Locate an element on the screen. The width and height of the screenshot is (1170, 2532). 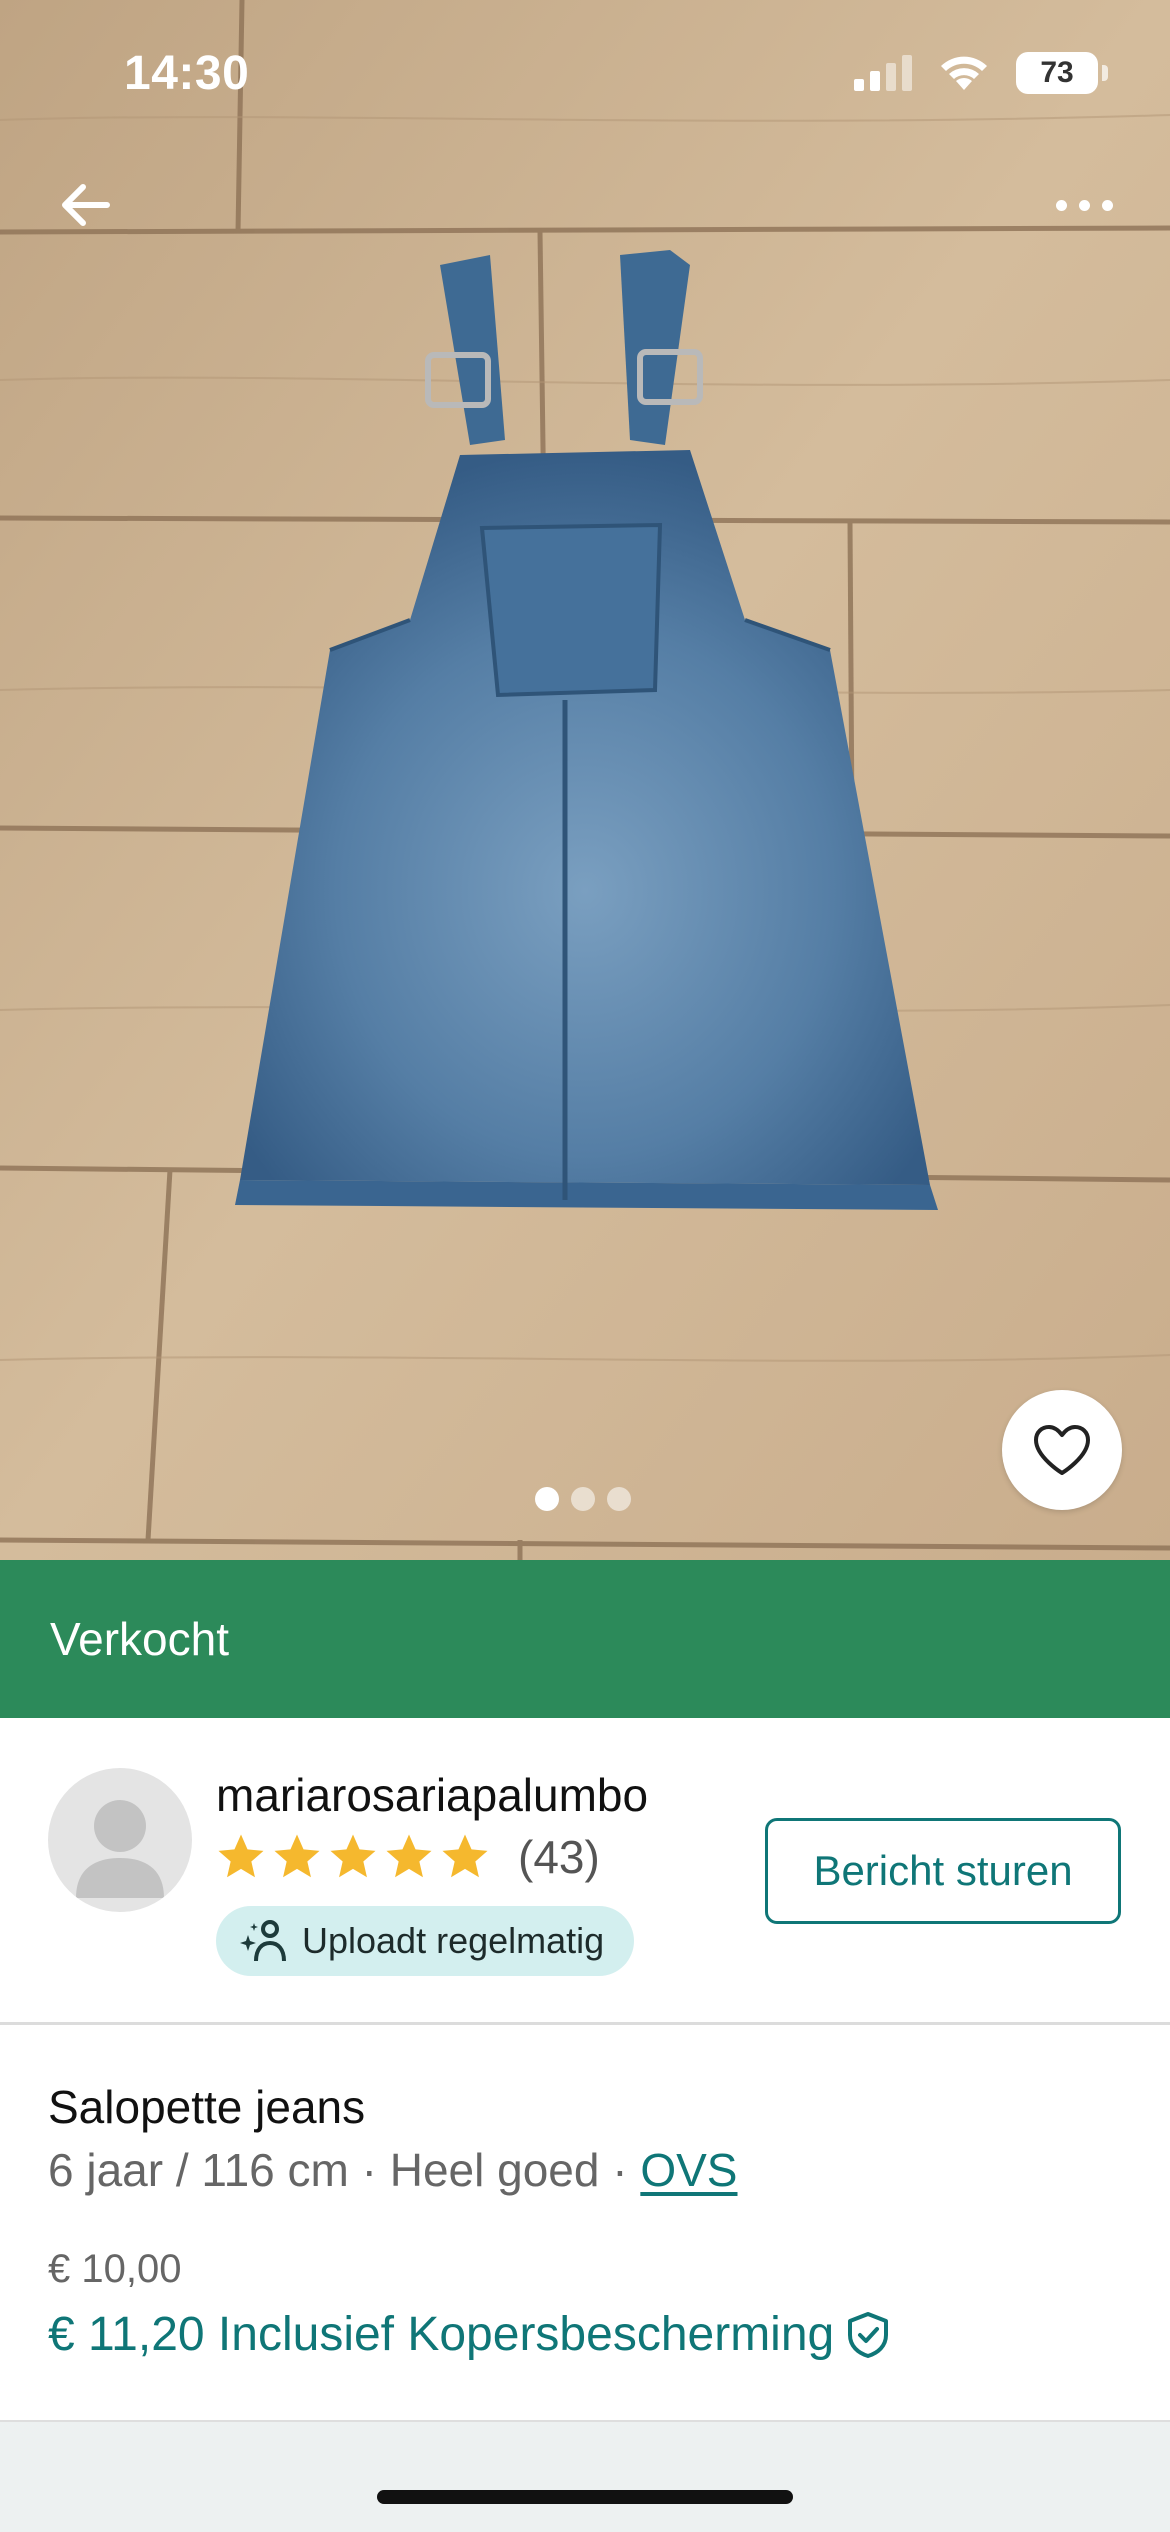
bottom-bar is located at coordinates (585, 2476).